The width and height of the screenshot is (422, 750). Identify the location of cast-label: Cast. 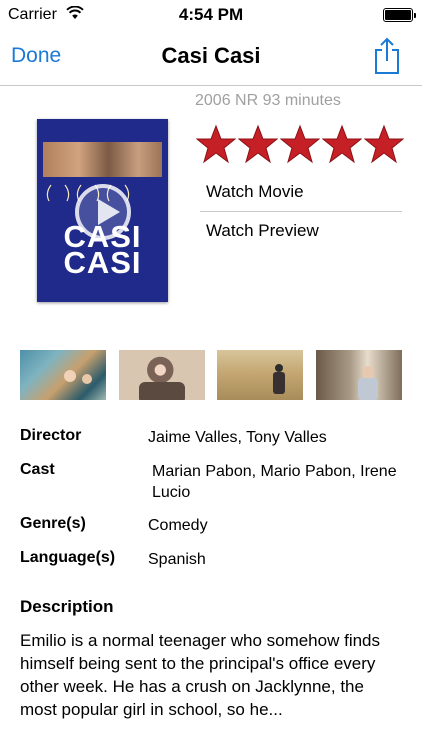
(37, 469).